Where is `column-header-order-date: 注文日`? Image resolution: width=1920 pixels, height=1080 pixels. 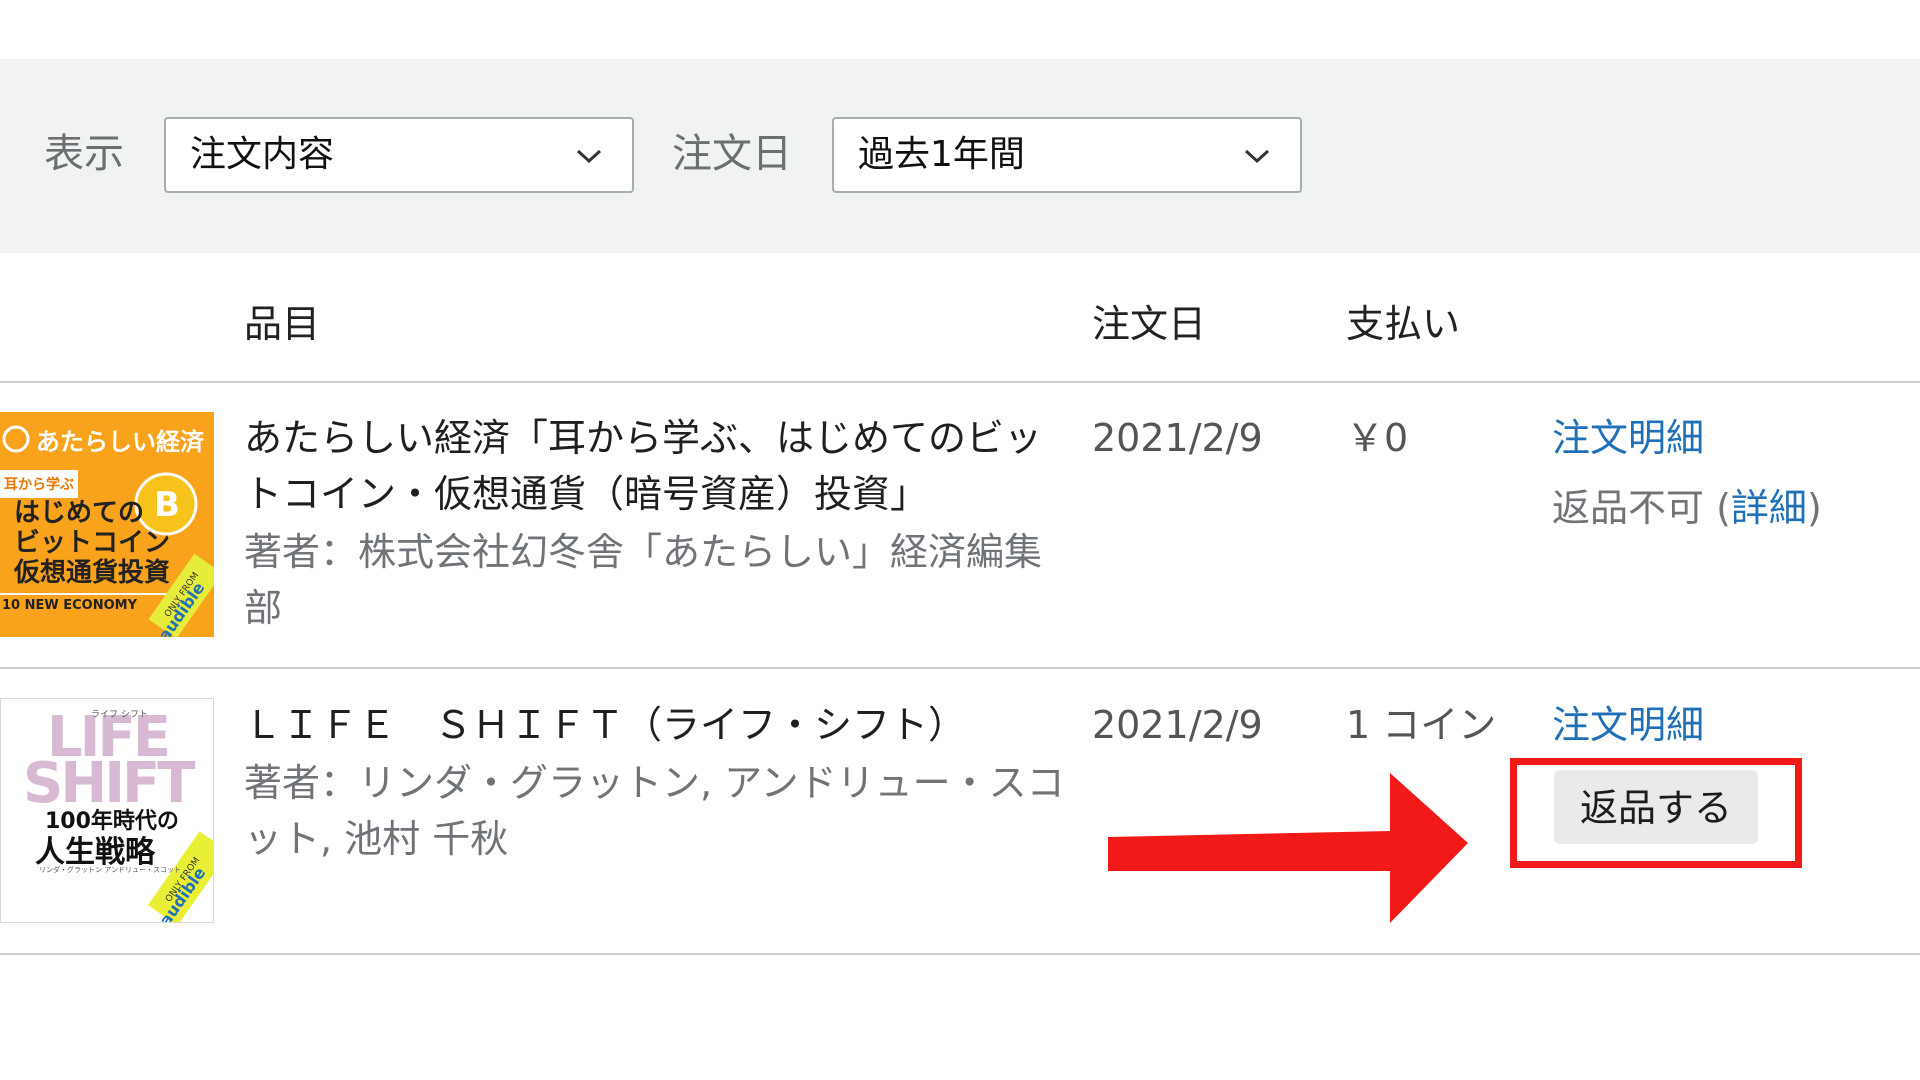
column-header-order-date: 注文日 is located at coordinates (1149, 324).